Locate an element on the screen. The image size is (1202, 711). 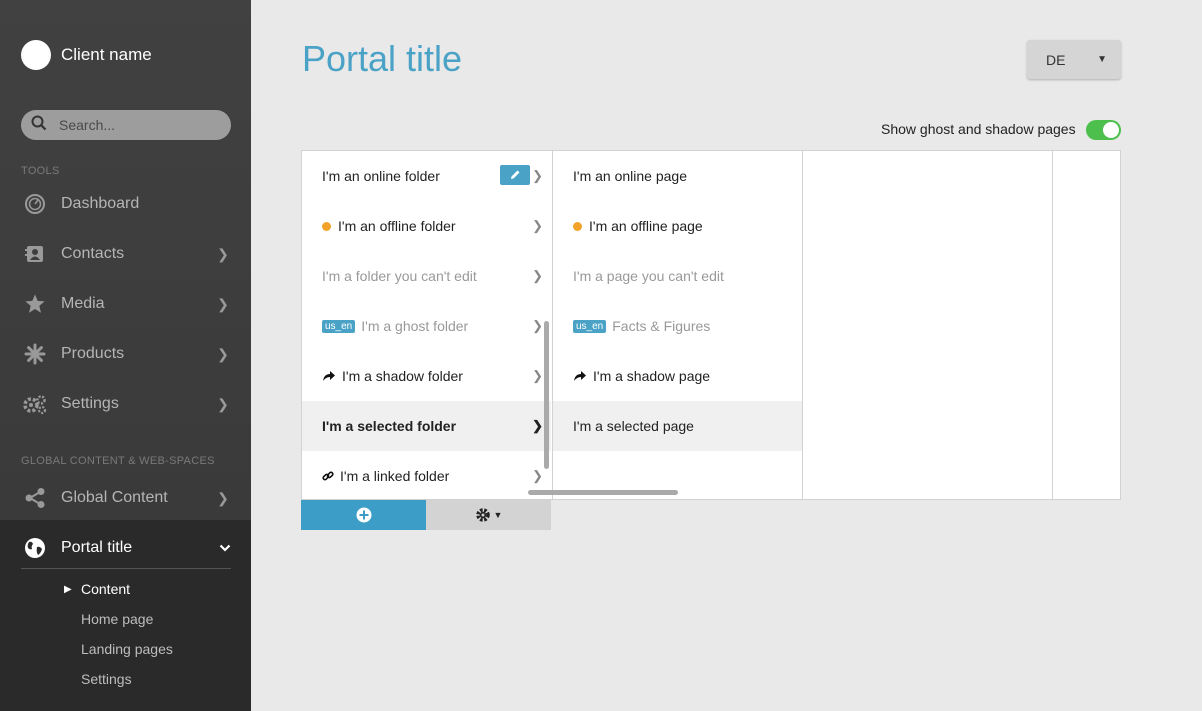
folder-row-offline: I'm an offline folder ❯ is located at coordinates (426, 226).